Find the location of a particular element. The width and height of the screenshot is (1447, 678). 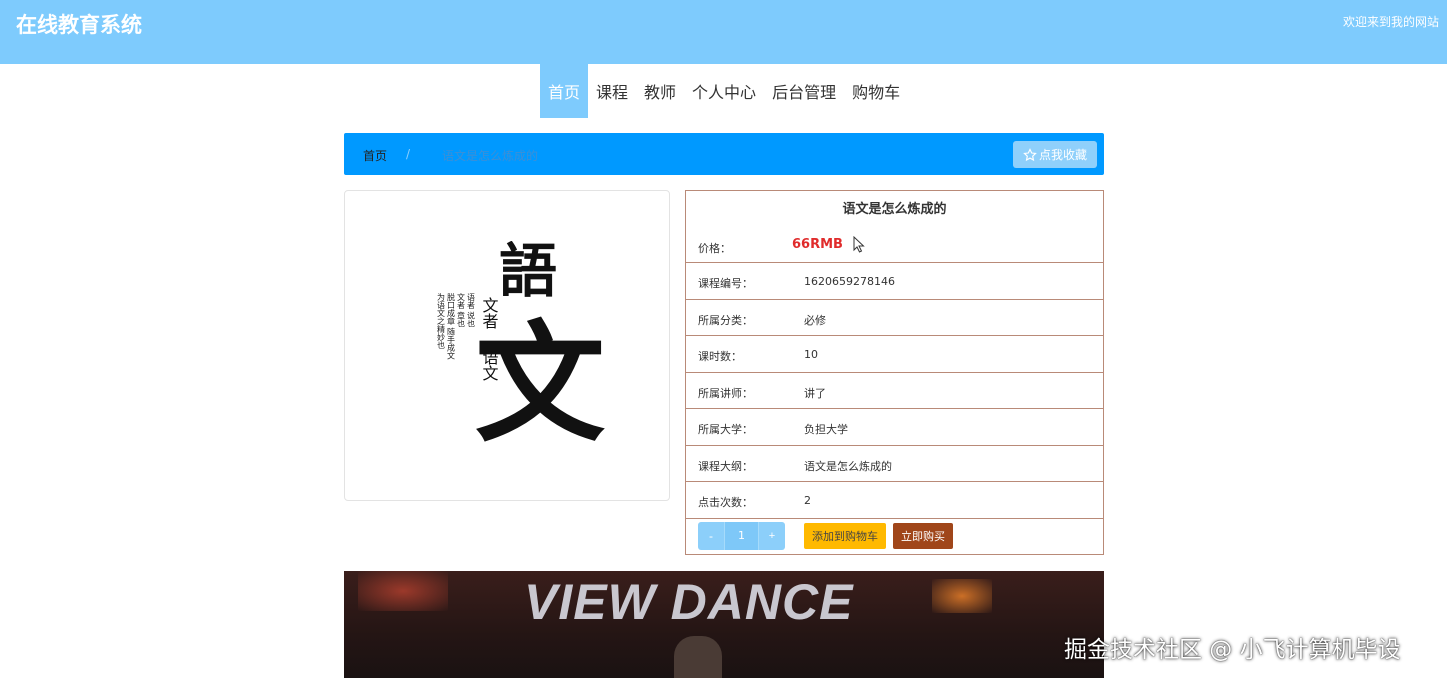

info-label: 课程大纲： is located at coordinates (725, 466).